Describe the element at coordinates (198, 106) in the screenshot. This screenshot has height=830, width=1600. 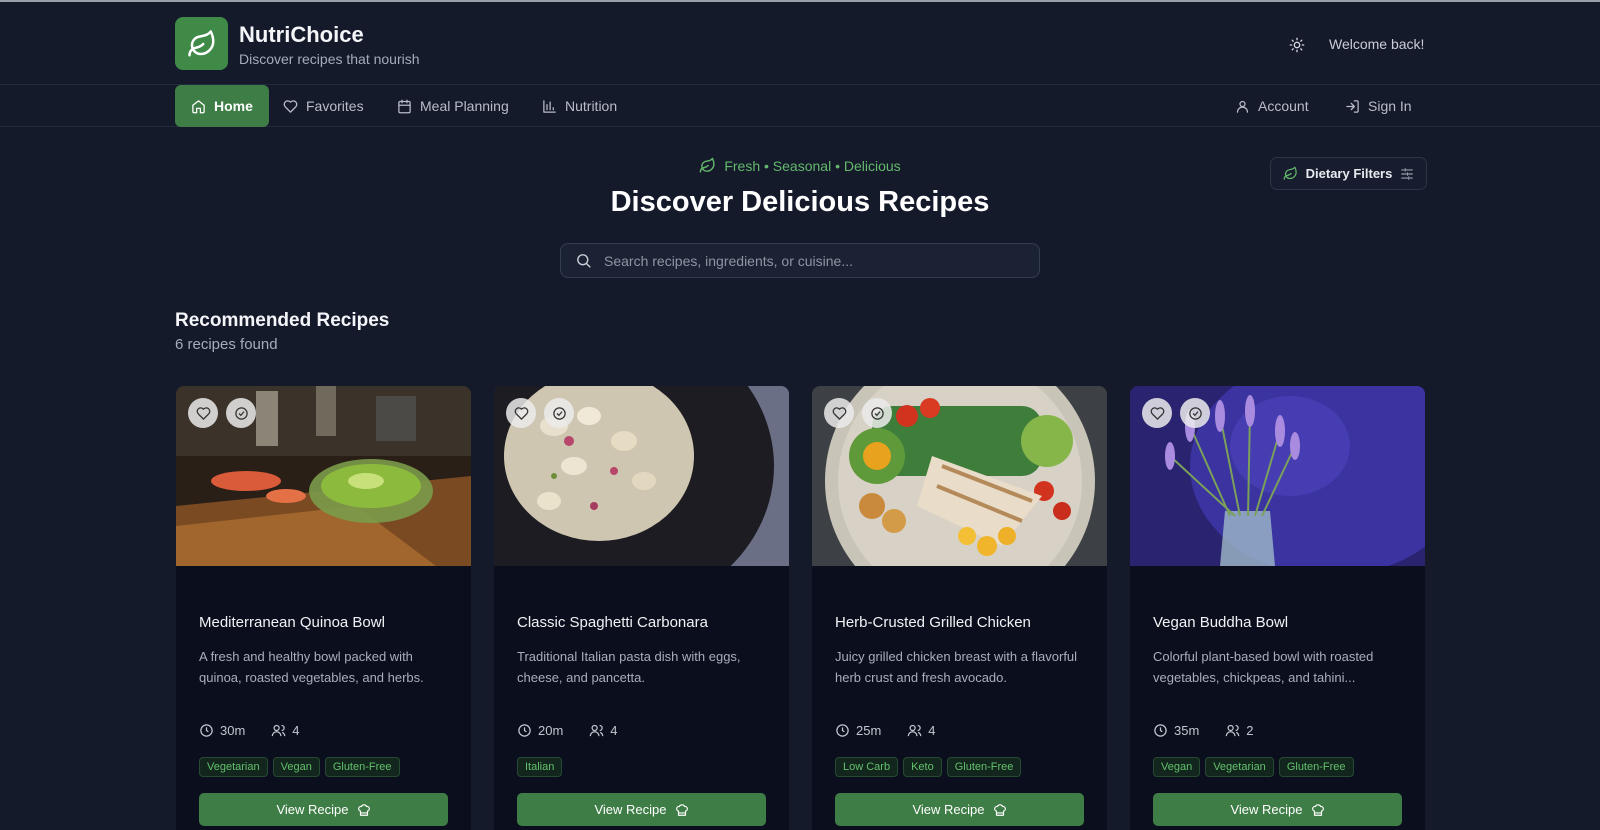
I see `home-icon` at that location.